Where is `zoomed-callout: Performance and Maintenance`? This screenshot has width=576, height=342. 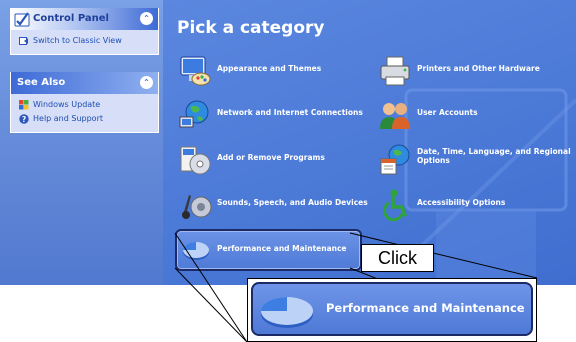
zoomed-callout: Performance and Maintenance is located at coordinates (392, 310).